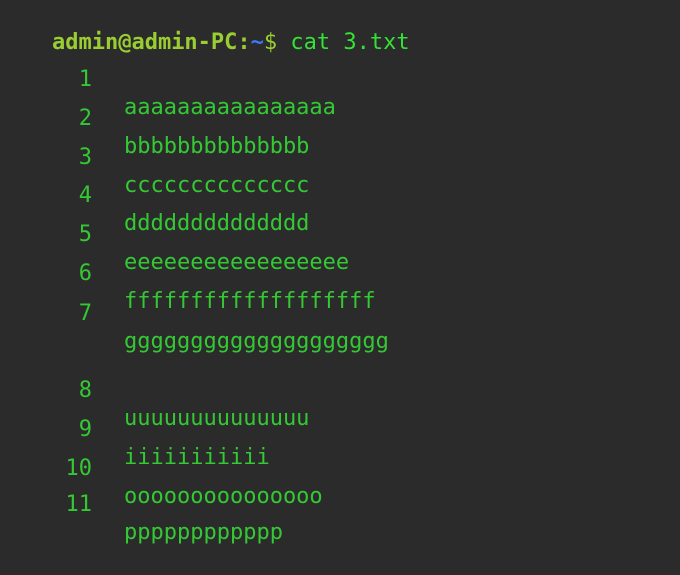 This screenshot has height=575, width=680. What do you see at coordinates (244, 42) in the screenshot?
I see `prompt-colon: :` at bounding box center [244, 42].